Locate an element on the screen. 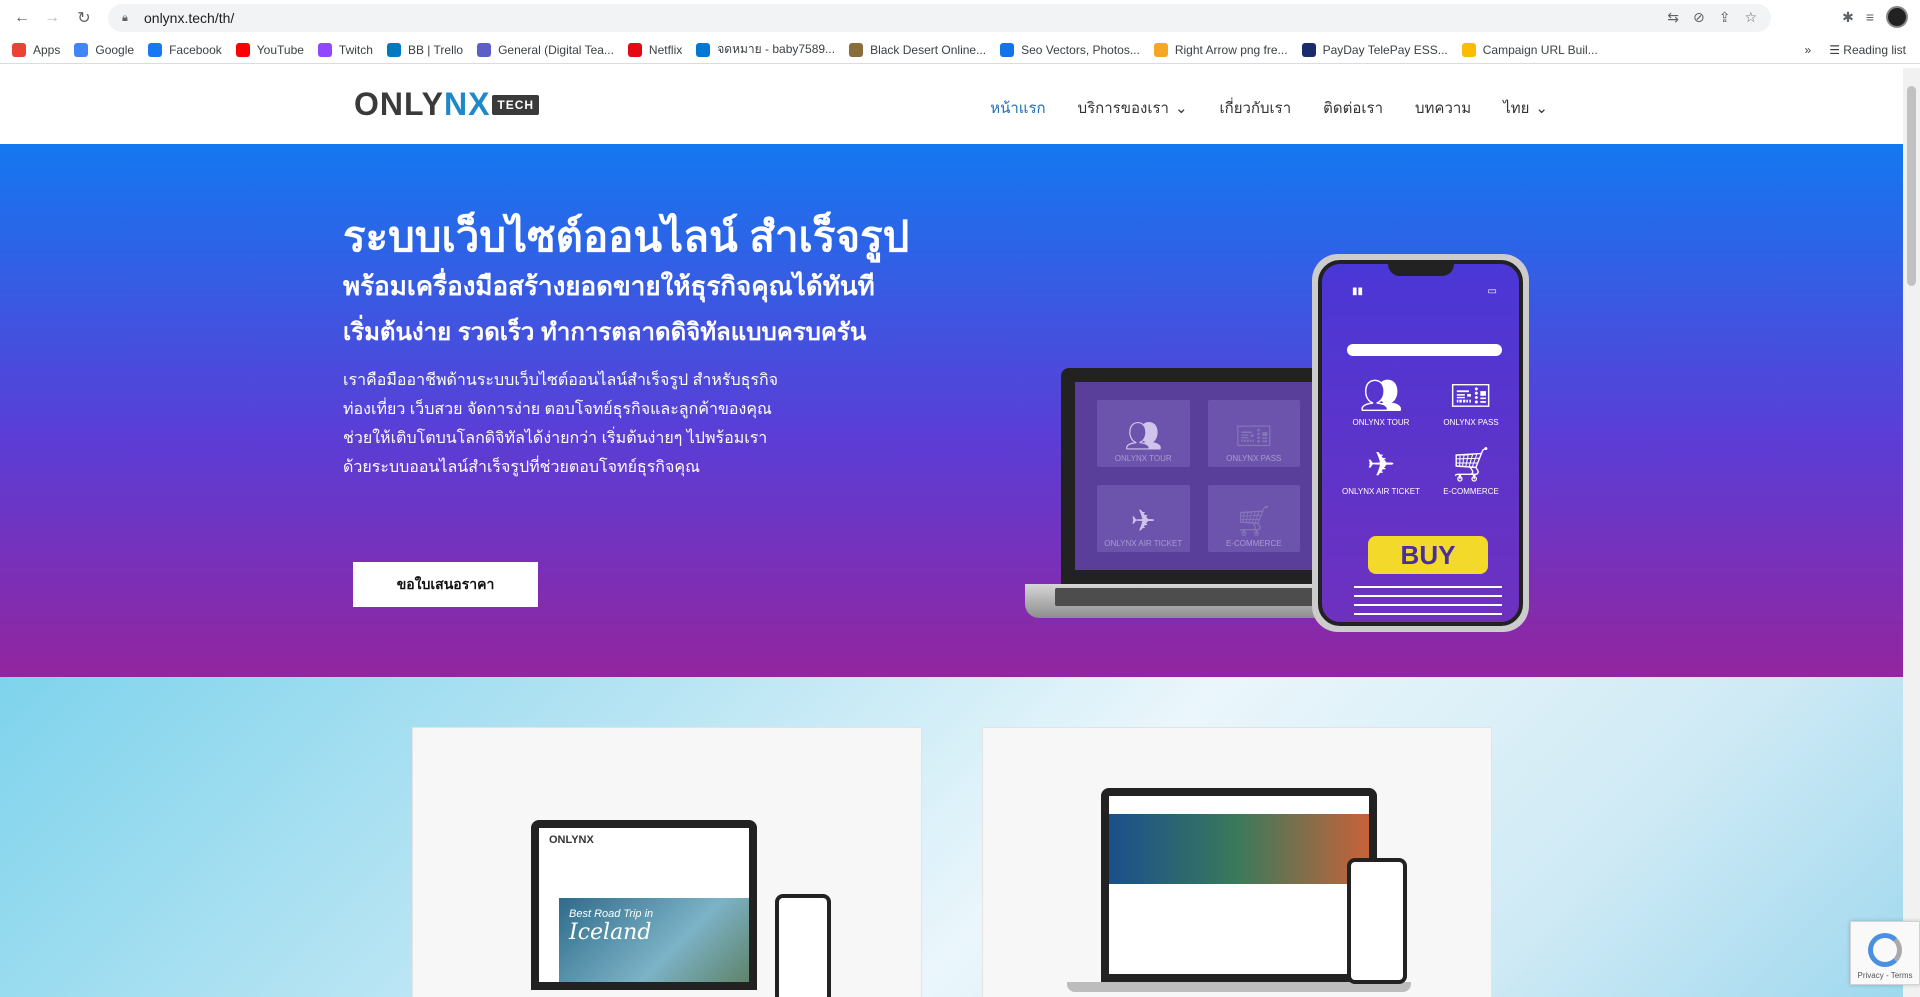 The width and height of the screenshot is (1920, 997). reading-list-button: ☰ Reading list is located at coordinates (1867, 50).